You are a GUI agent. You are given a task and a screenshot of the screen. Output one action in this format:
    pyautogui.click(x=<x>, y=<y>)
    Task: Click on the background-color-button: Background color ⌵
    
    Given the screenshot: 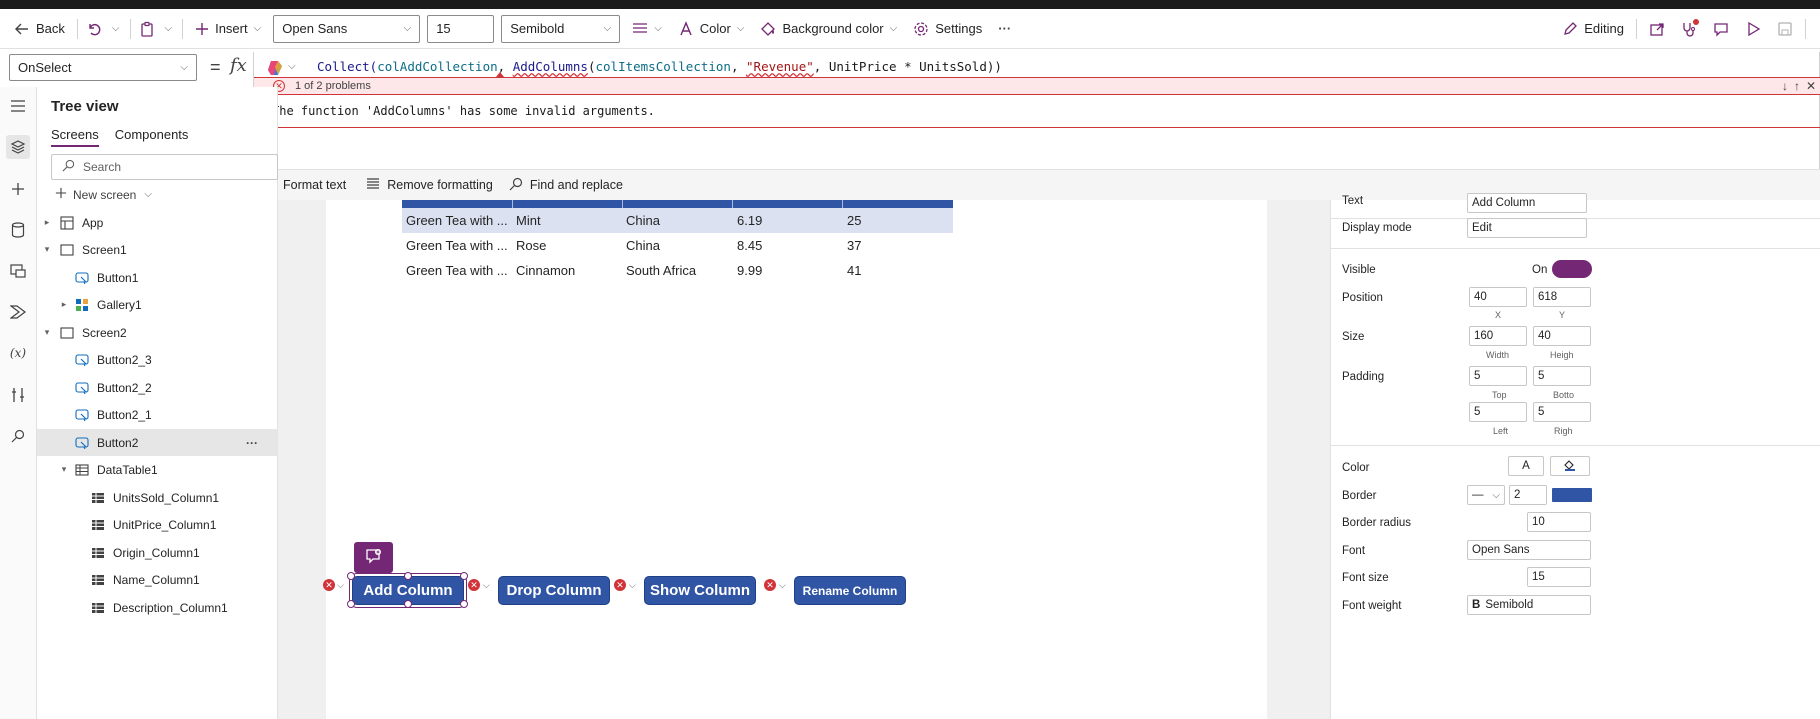 What is the action you would take?
    pyautogui.click(x=828, y=29)
    